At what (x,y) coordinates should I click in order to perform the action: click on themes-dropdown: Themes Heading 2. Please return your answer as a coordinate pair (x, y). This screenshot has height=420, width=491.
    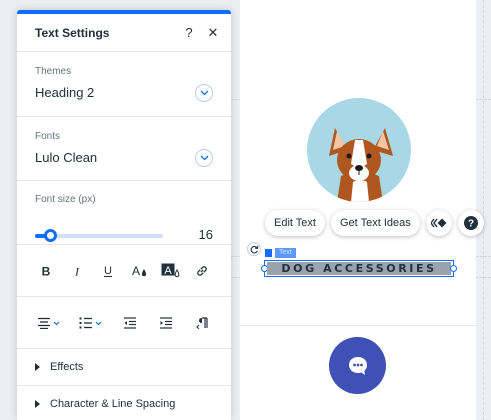
    Looking at the image, I should click on (124, 84).